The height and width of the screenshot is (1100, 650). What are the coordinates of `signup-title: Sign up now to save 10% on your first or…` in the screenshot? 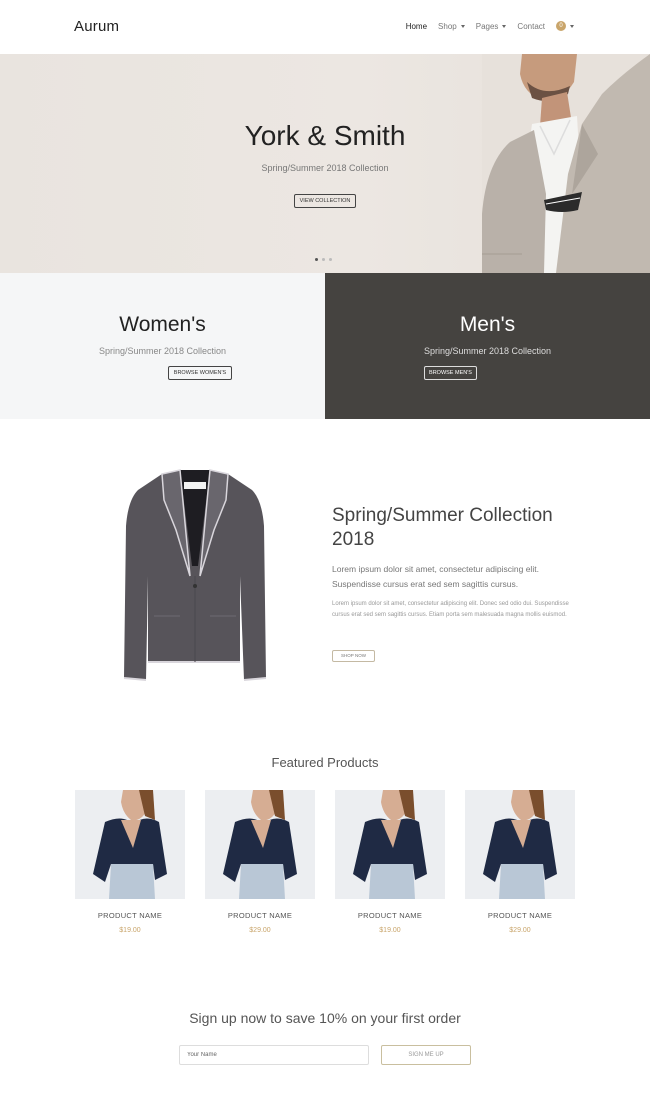 It's located at (325, 1018).